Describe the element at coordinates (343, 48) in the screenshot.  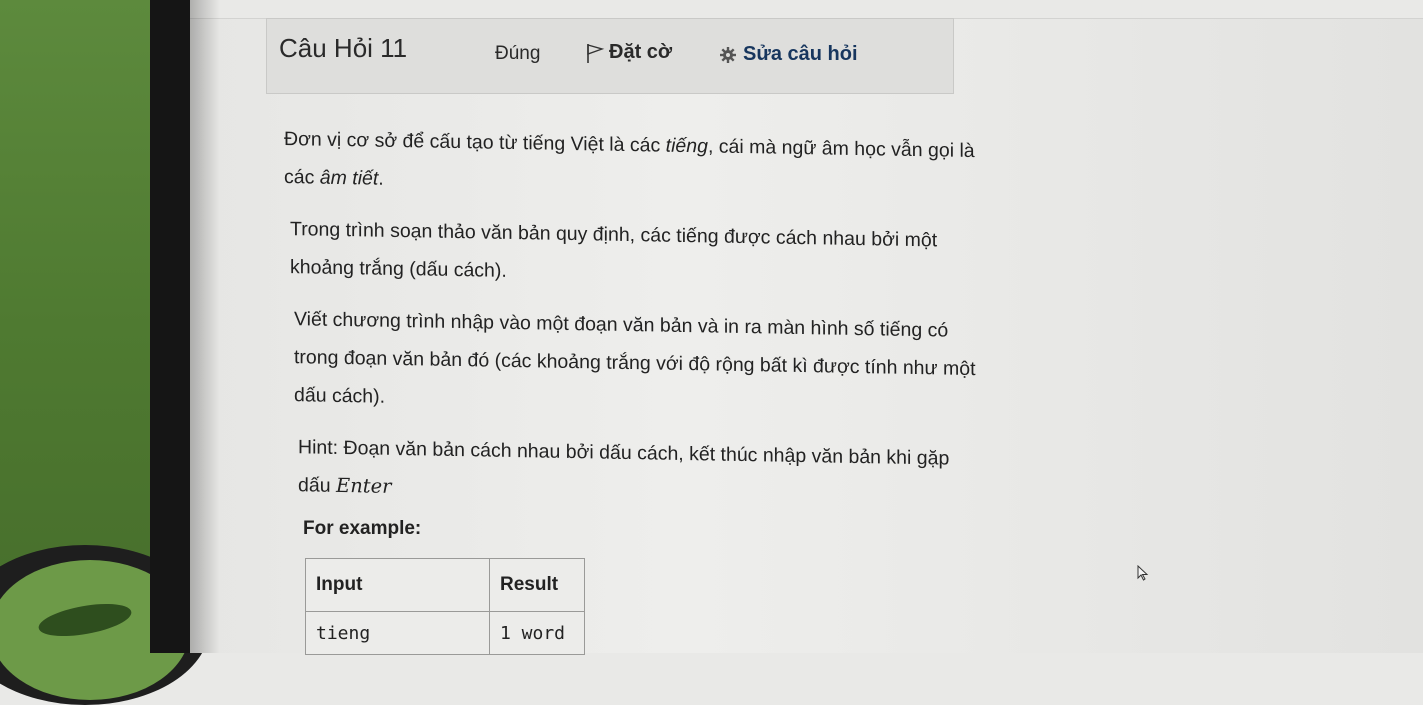
I see `question-title: Câu Hỏi 11` at that location.